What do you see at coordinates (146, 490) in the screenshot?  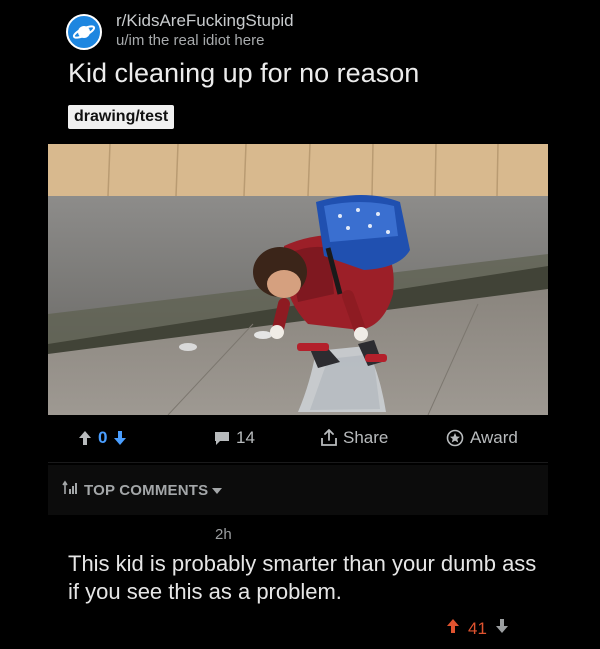 I see `sort-label: TOP COMMENTS` at bounding box center [146, 490].